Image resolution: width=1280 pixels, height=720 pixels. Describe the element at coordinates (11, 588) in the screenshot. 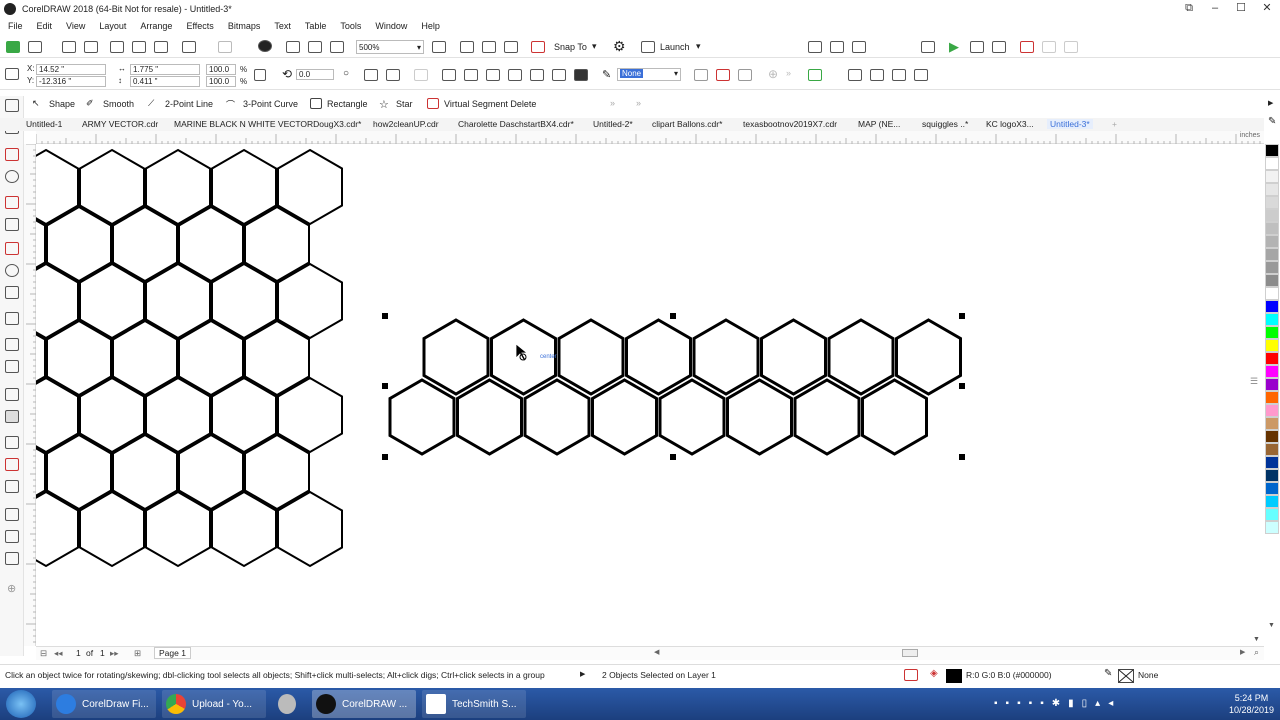

I see `add-tool-icon: ⊕` at that location.